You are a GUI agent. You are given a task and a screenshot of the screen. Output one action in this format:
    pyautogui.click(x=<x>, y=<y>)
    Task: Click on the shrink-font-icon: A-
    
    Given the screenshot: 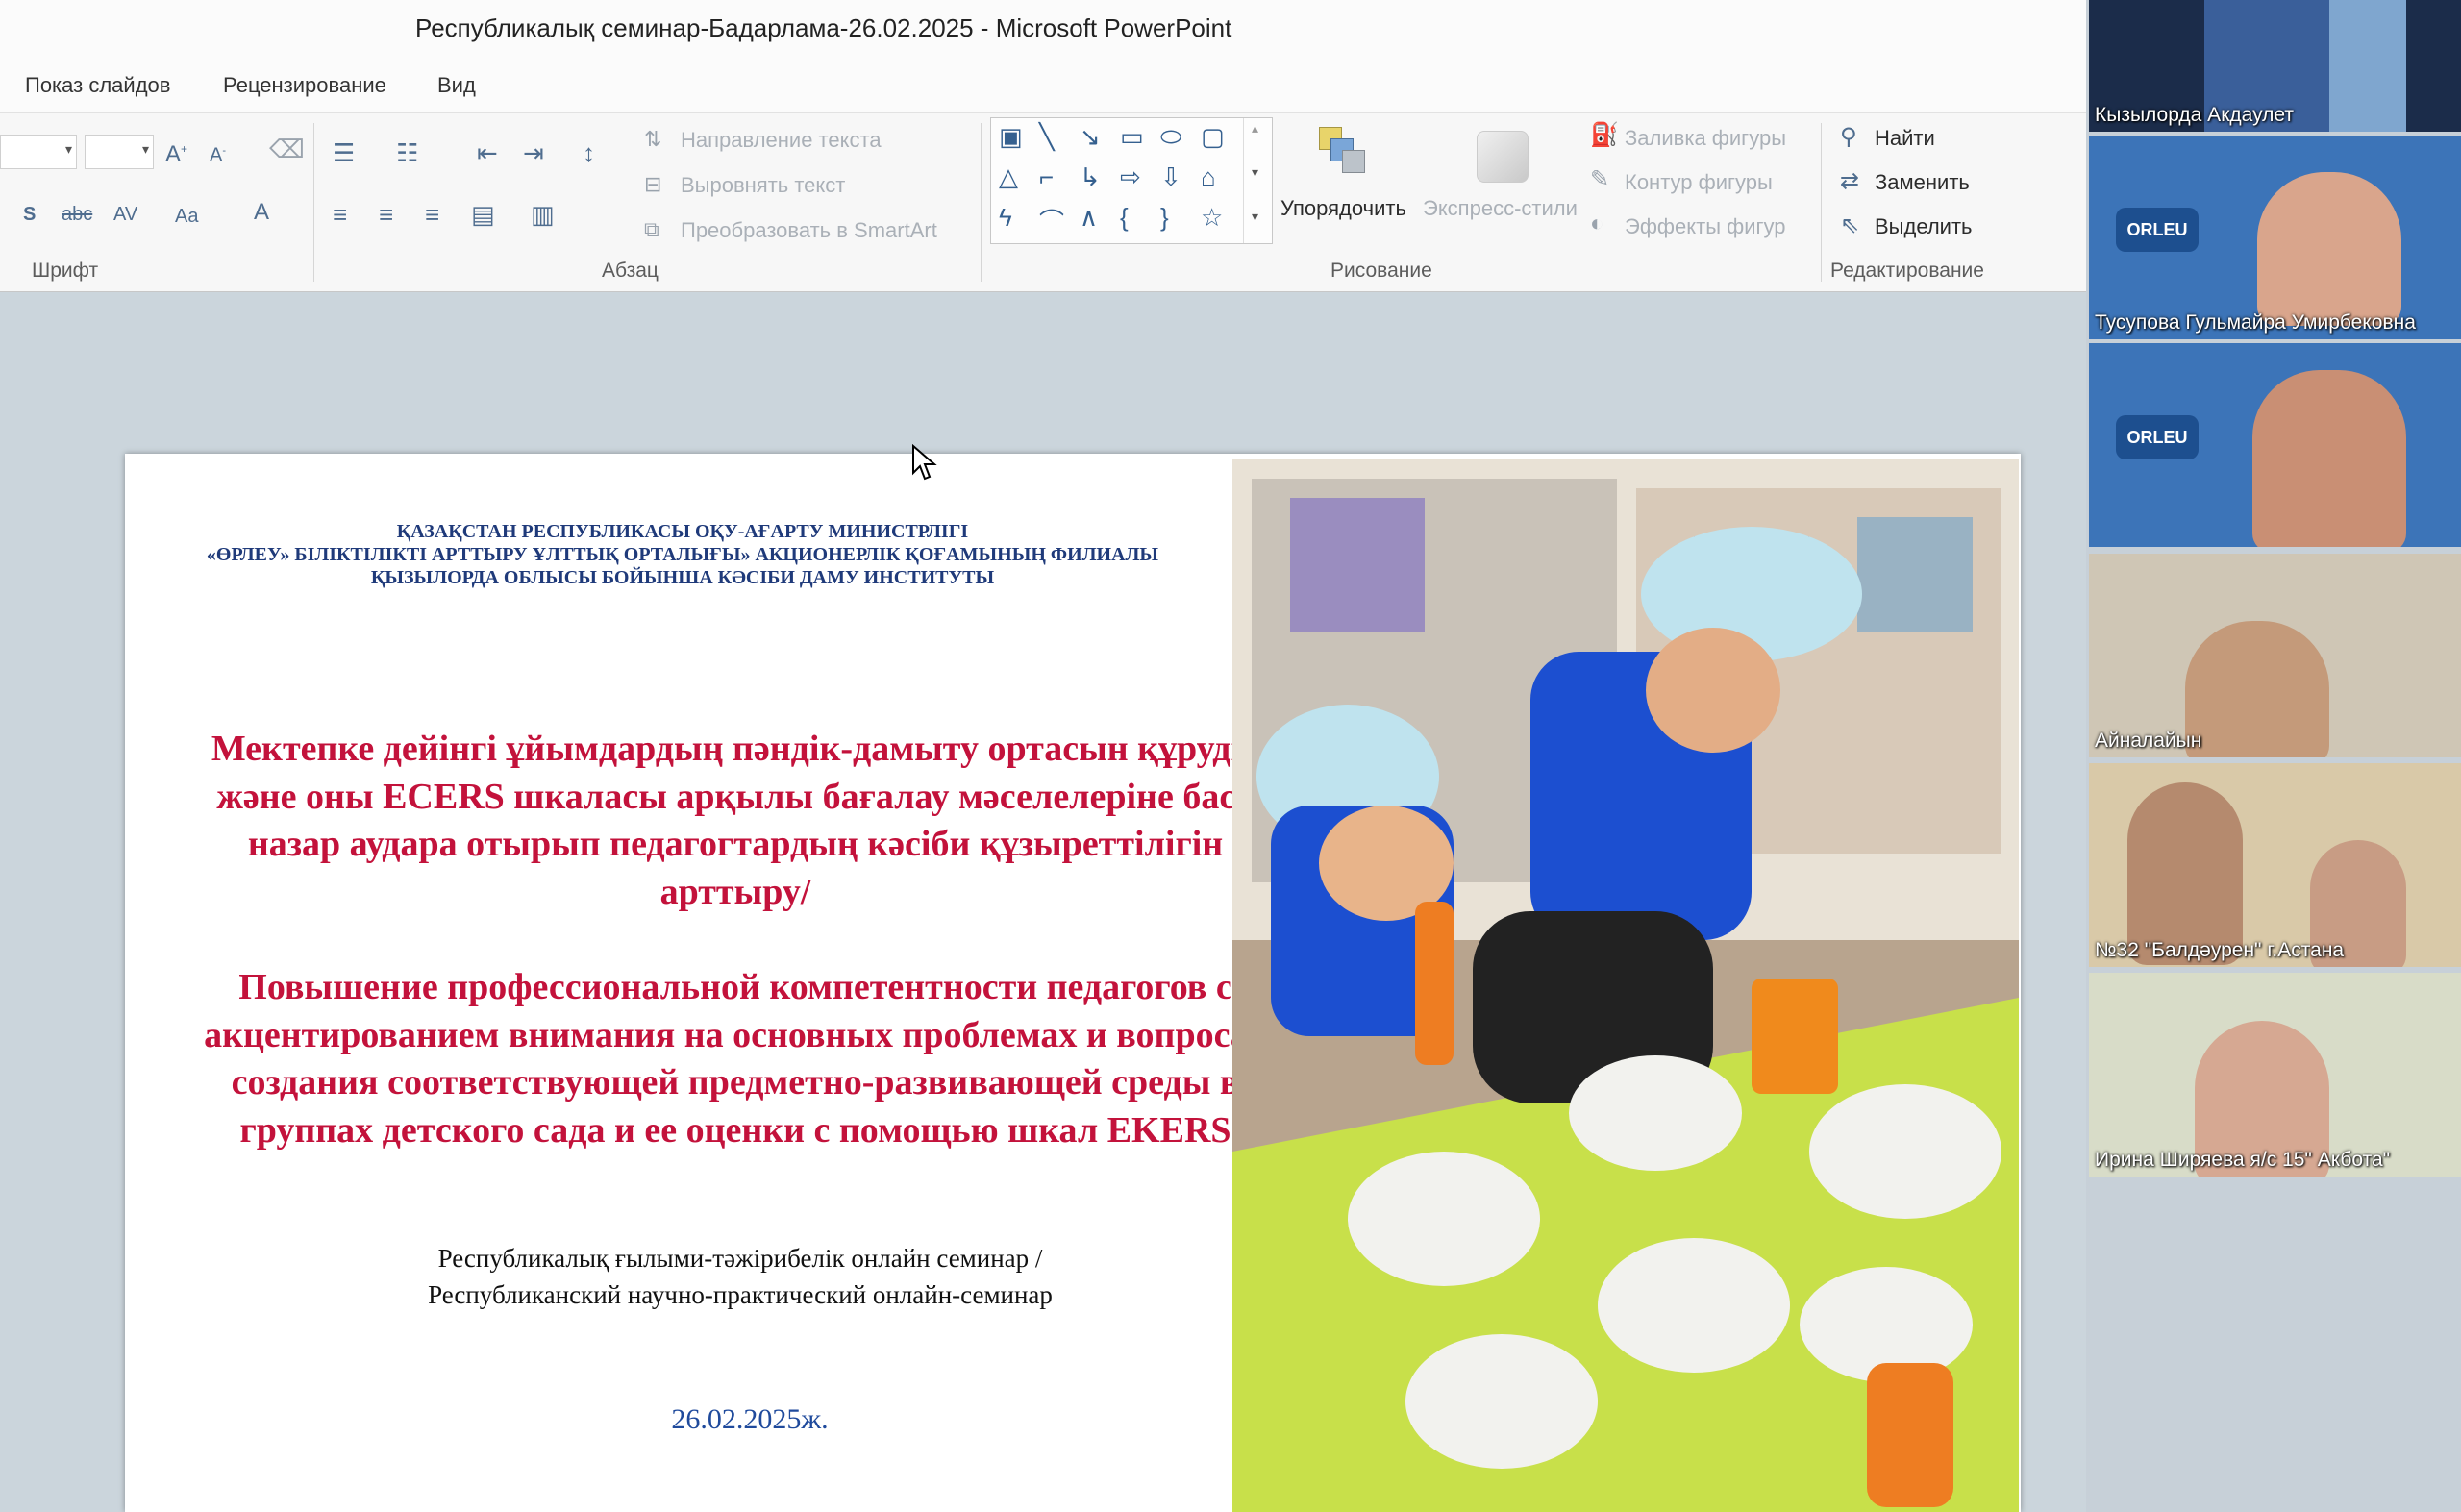 What is the action you would take?
    pyautogui.click(x=218, y=153)
    